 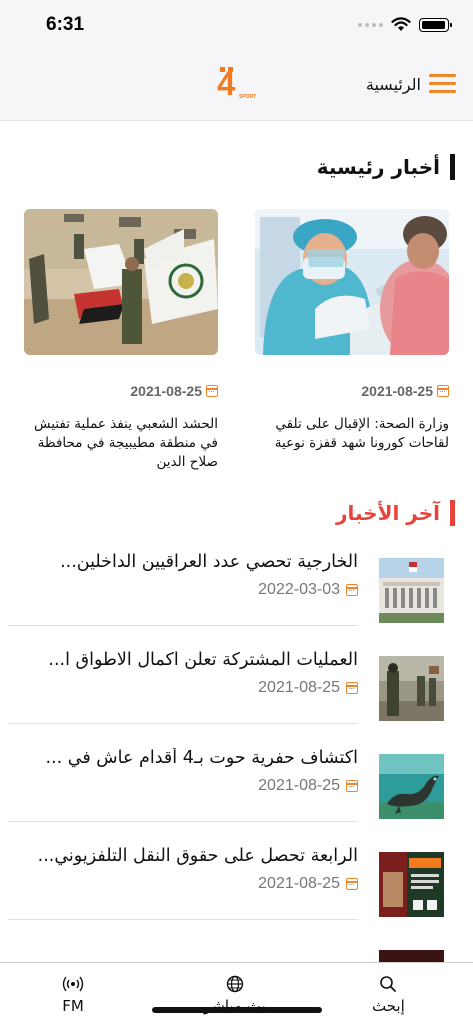 I want to click on tv-rights-thumbnail, so click(x=411, y=884).